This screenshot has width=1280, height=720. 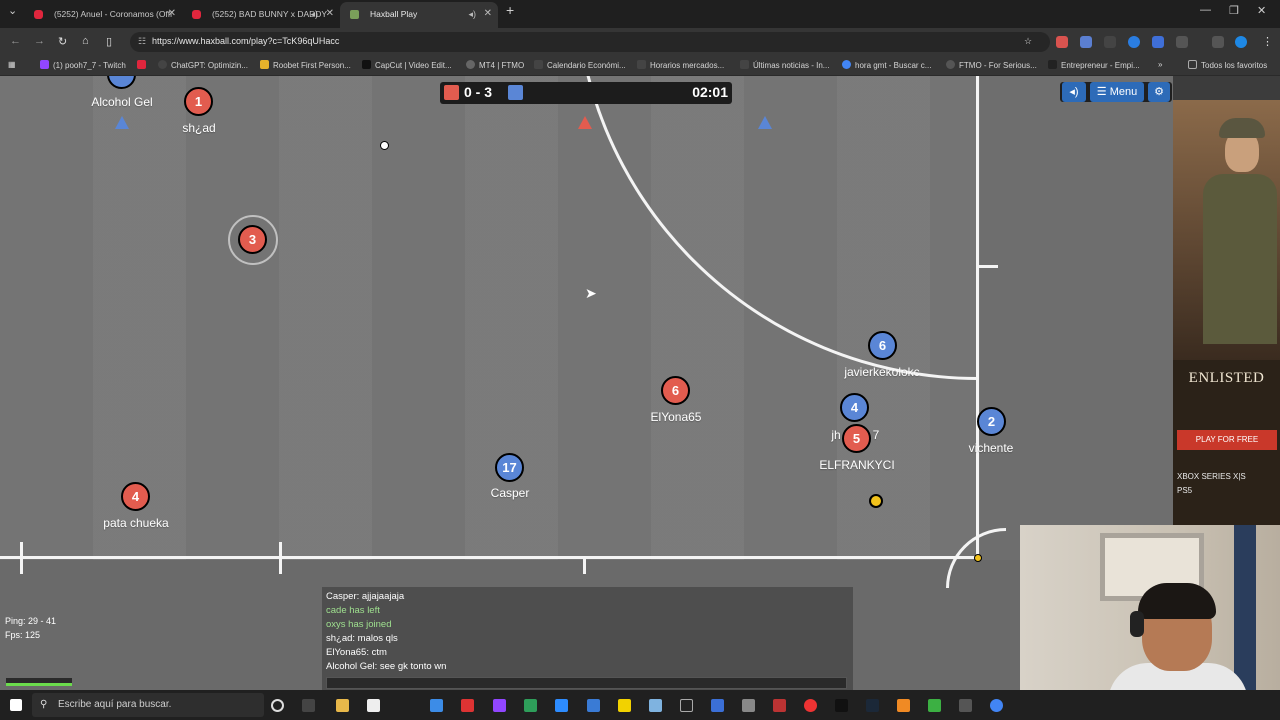 I want to click on player-shad: 1, so click(x=198, y=101).